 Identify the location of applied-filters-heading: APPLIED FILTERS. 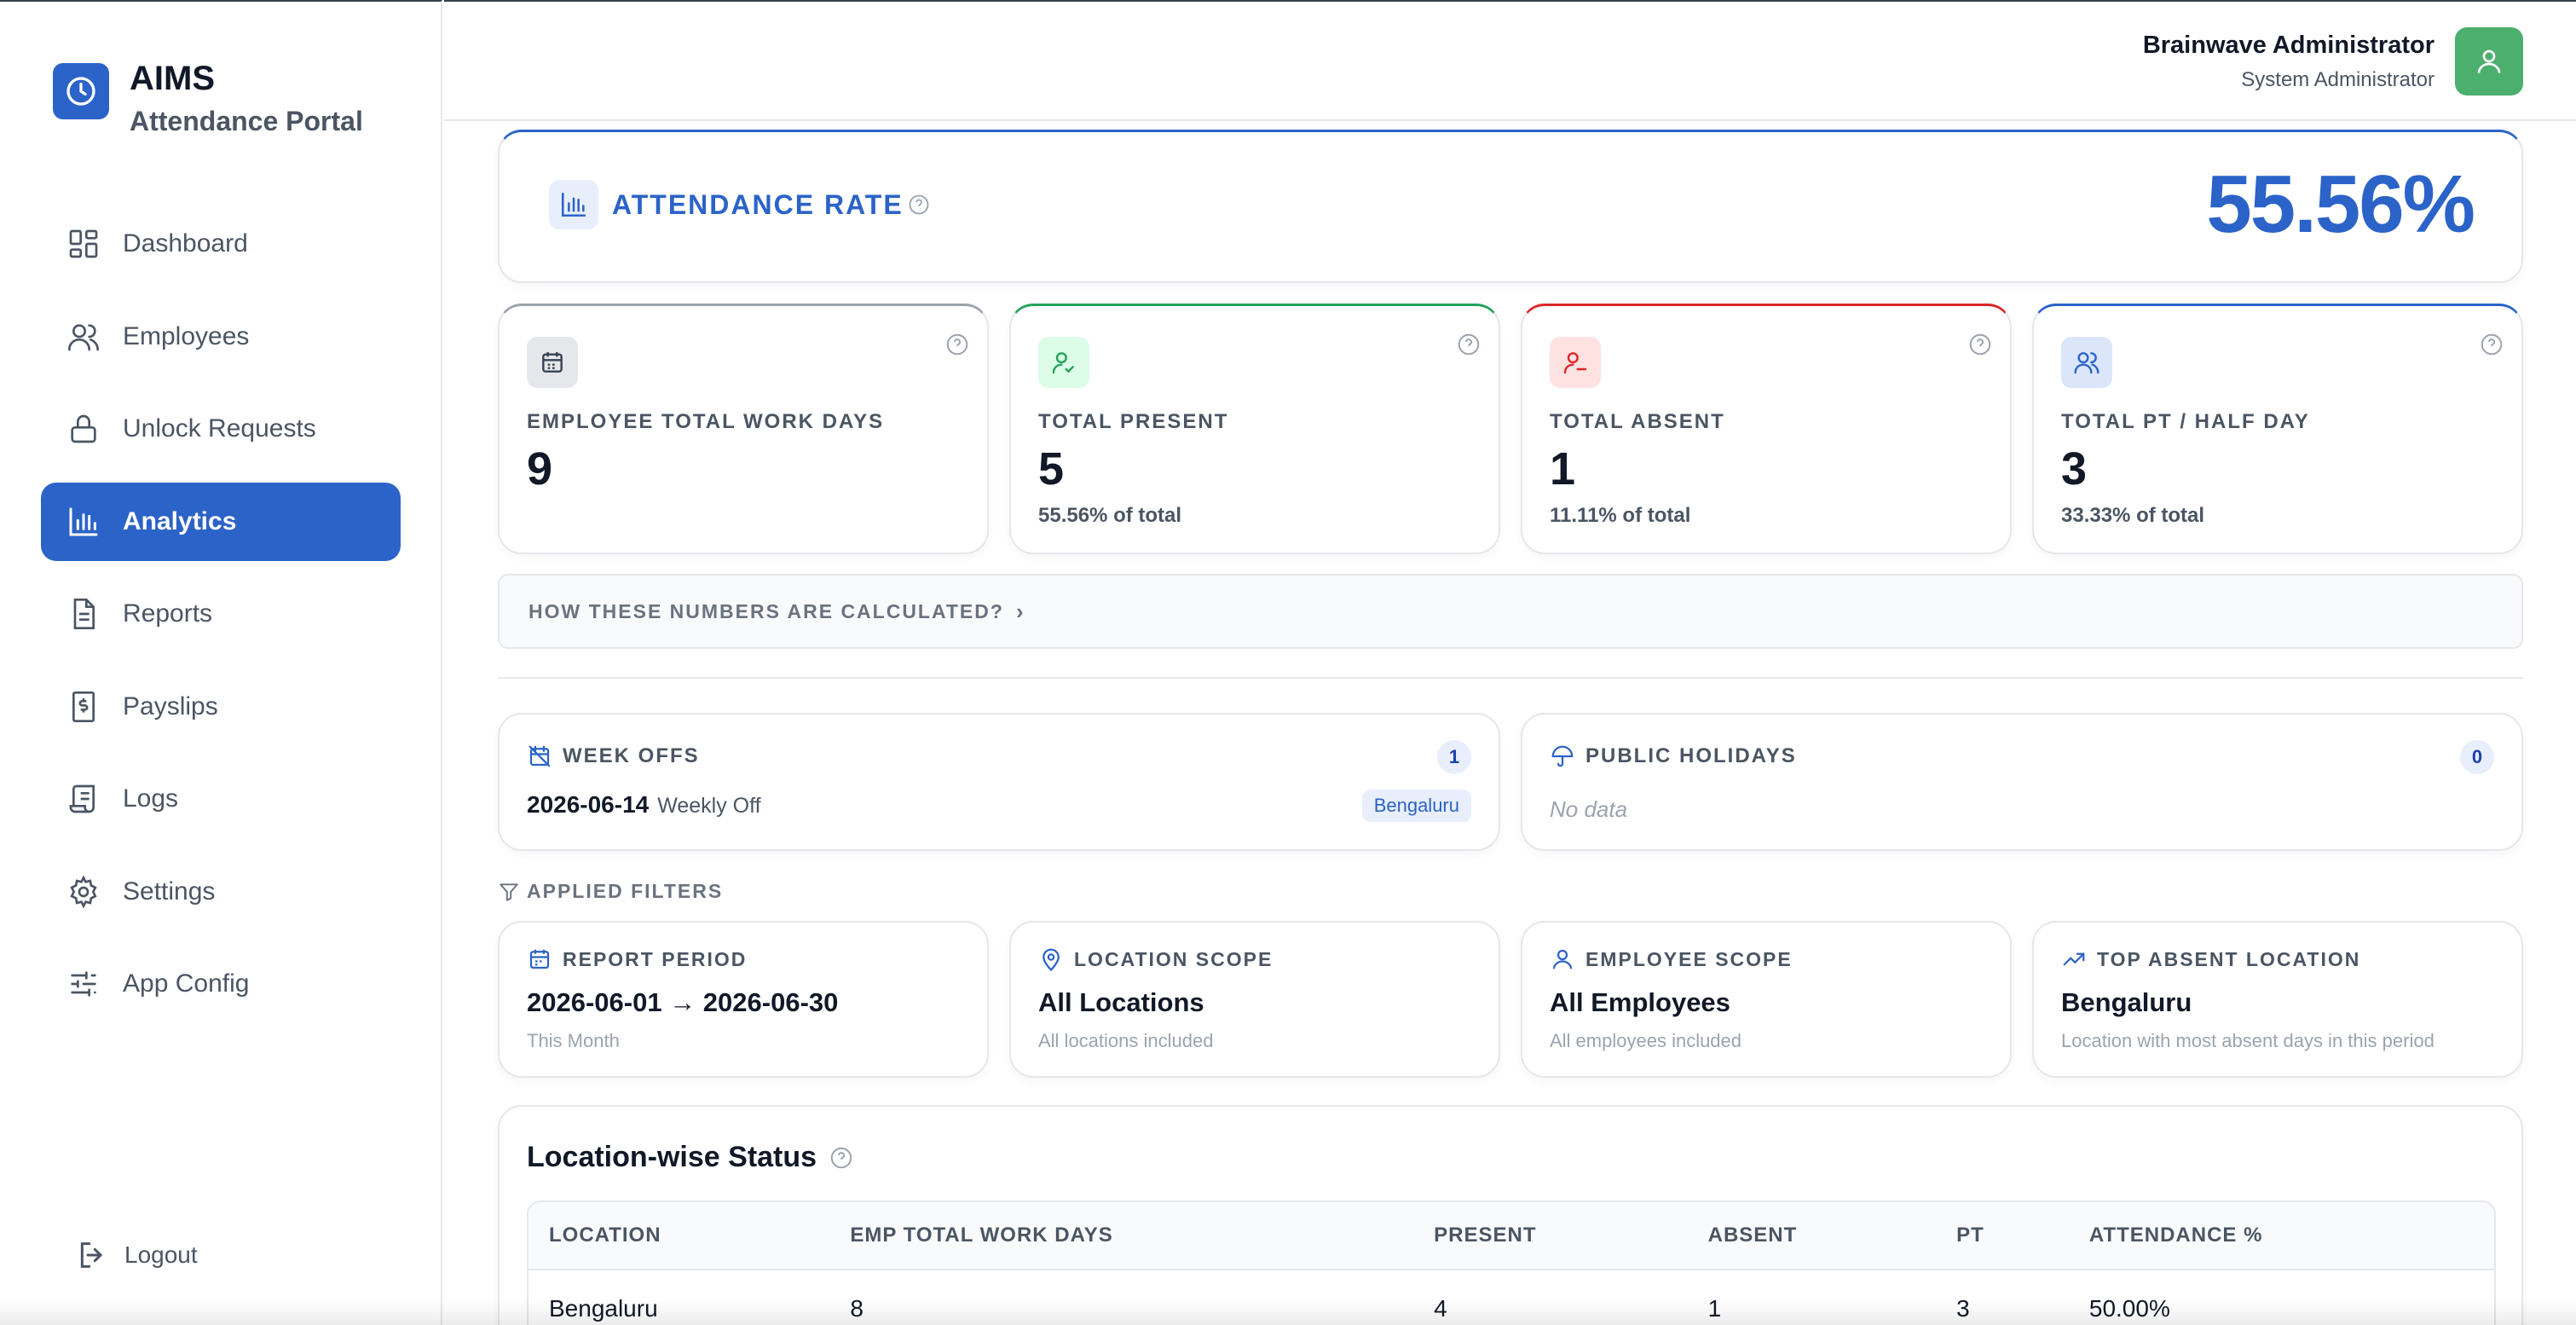
(610, 891).